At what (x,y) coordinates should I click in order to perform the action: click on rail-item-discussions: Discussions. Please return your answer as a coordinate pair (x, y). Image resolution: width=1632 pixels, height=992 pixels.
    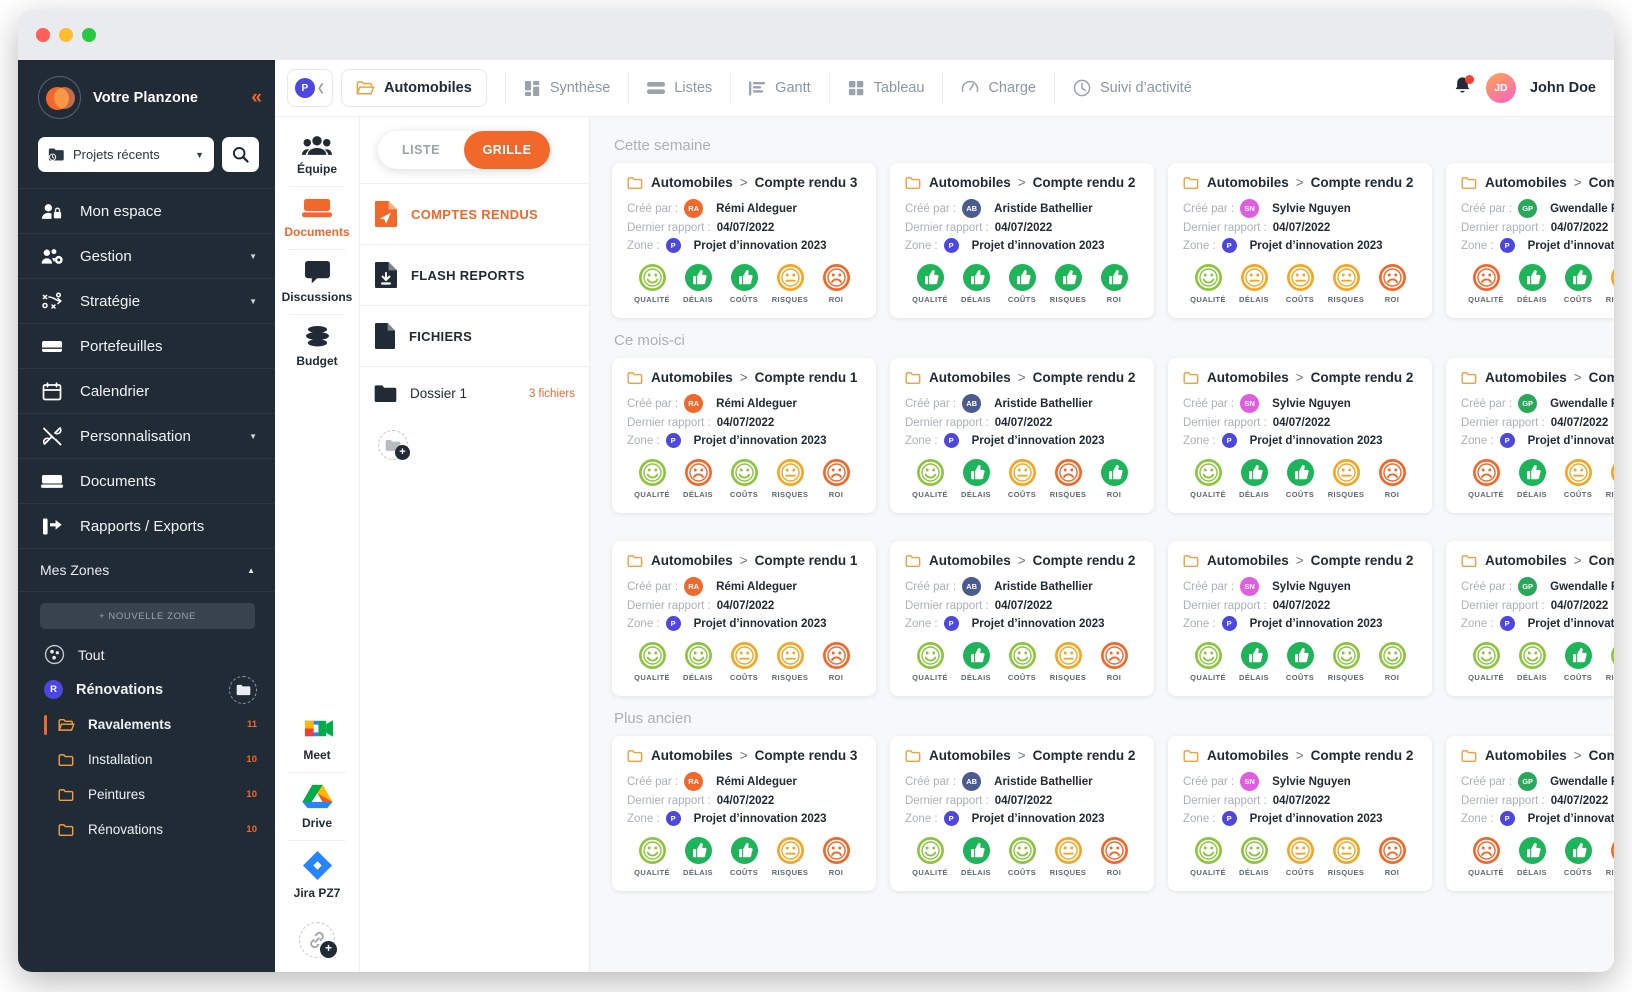
    Looking at the image, I should click on (317, 281).